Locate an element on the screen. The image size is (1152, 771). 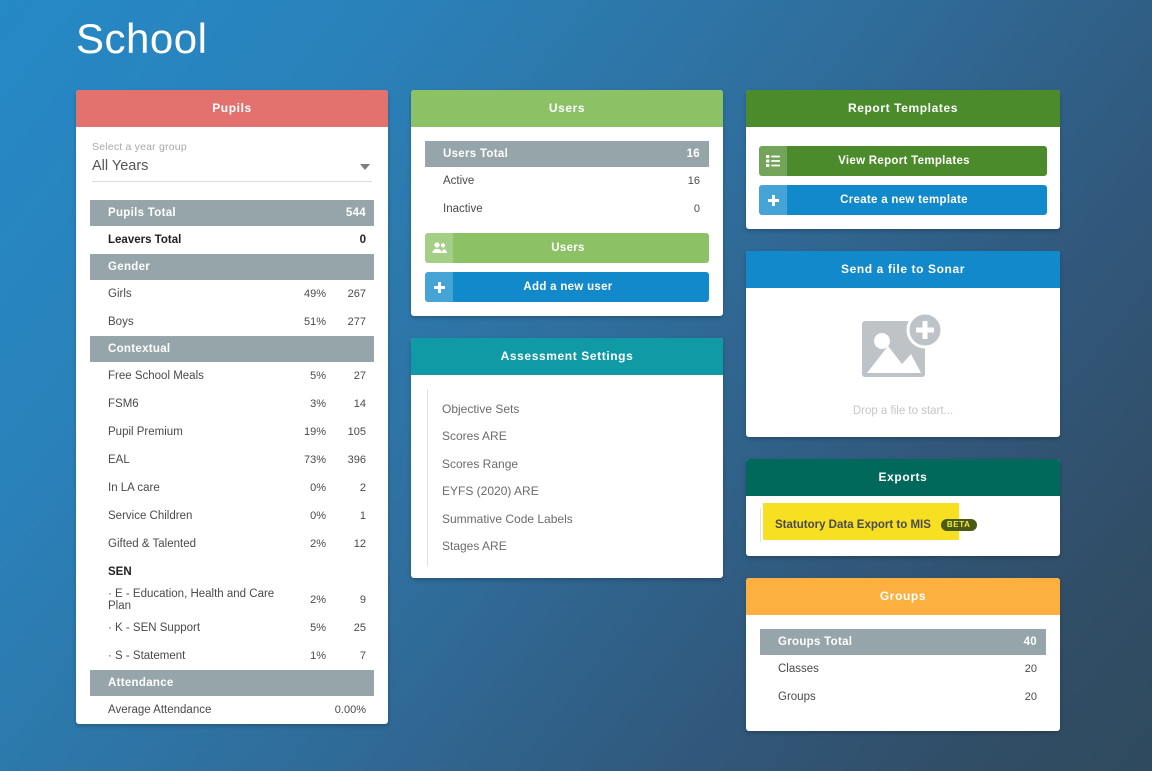
stat-row: SEN is located at coordinates (232, 572).